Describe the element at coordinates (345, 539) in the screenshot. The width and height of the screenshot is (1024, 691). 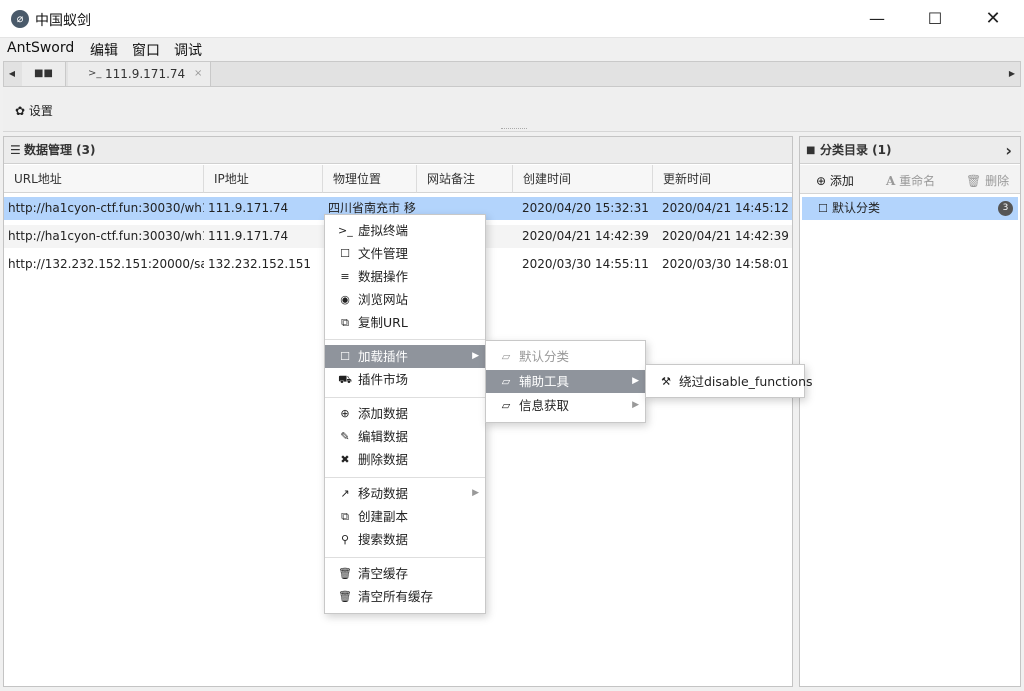
I see `search-icon: ⚲` at that location.